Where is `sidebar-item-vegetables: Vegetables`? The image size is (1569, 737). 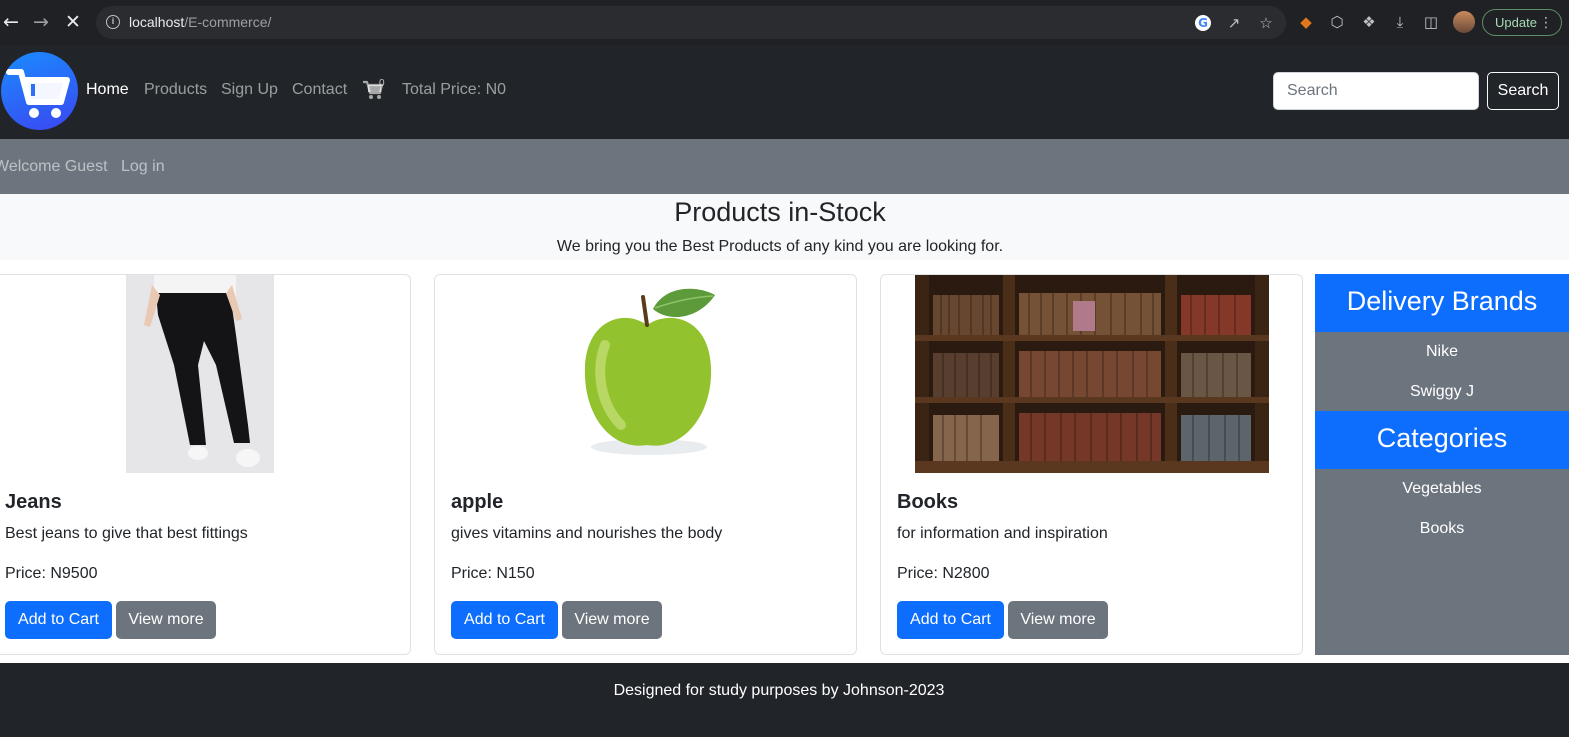
sidebar-item-vegetables: Vegetables is located at coordinates (1442, 489).